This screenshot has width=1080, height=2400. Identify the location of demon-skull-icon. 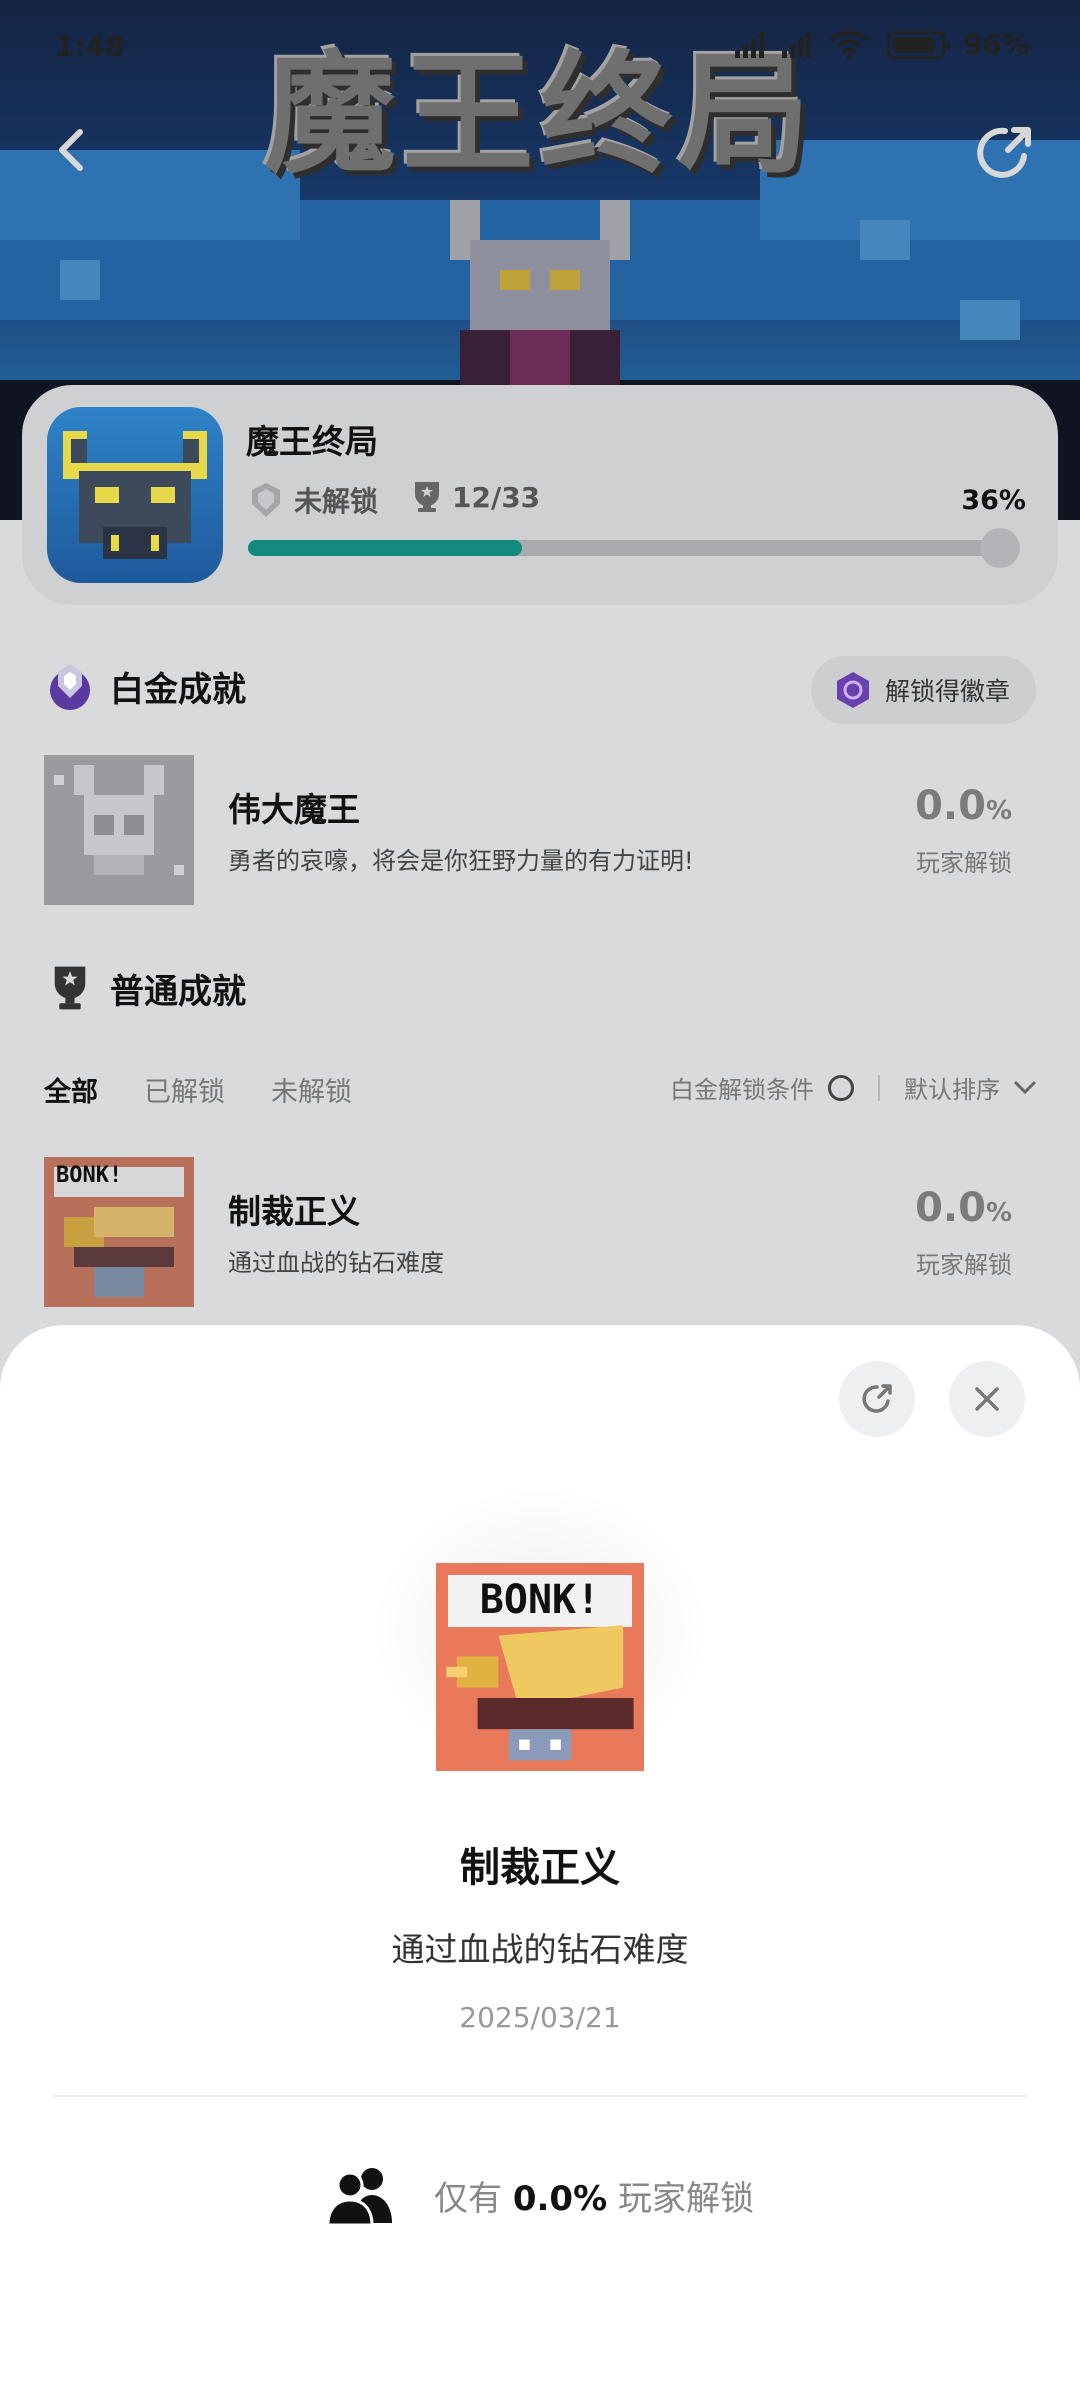
(135, 495).